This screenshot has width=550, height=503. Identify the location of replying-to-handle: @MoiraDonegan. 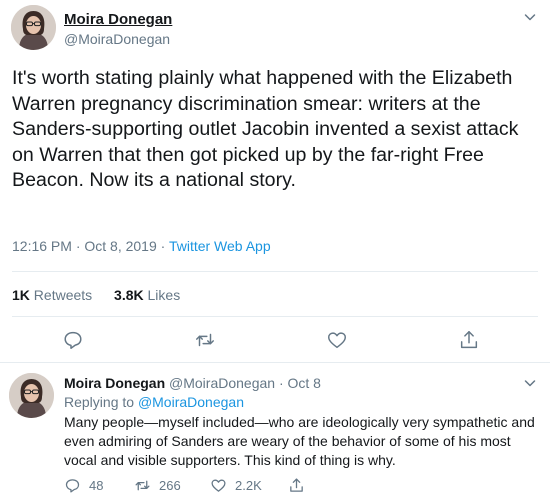
(191, 402).